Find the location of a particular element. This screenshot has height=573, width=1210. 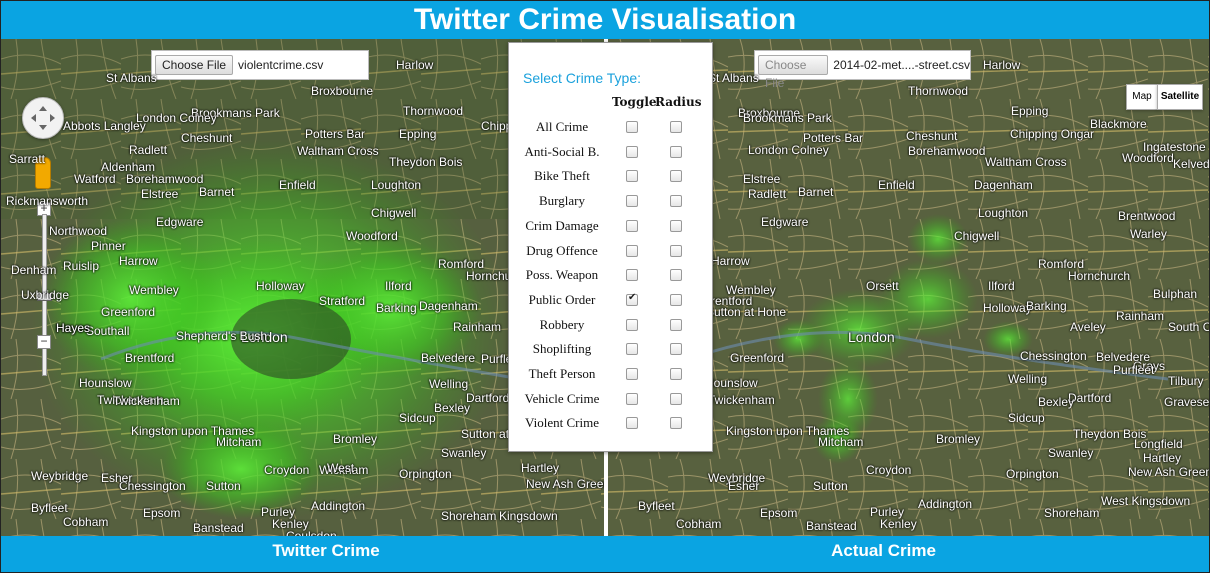

map-place-label: Denham is located at coordinates (34, 270).